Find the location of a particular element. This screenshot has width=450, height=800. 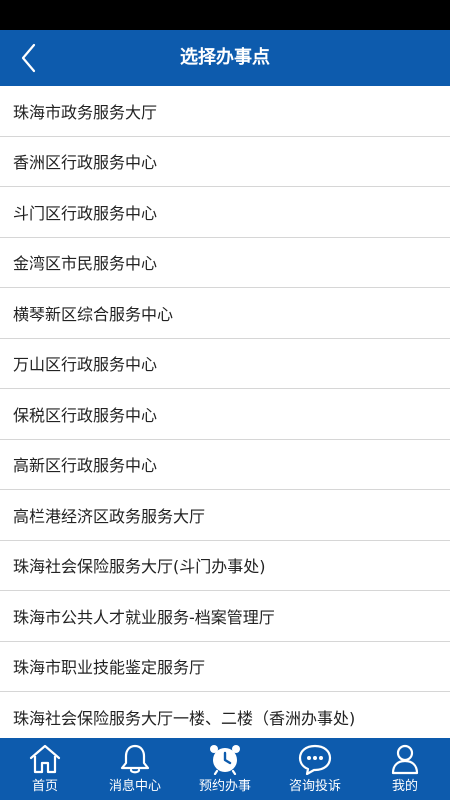

list-item-label: 珠海市职业技能鉴定服务厅 is located at coordinates (109, 668).